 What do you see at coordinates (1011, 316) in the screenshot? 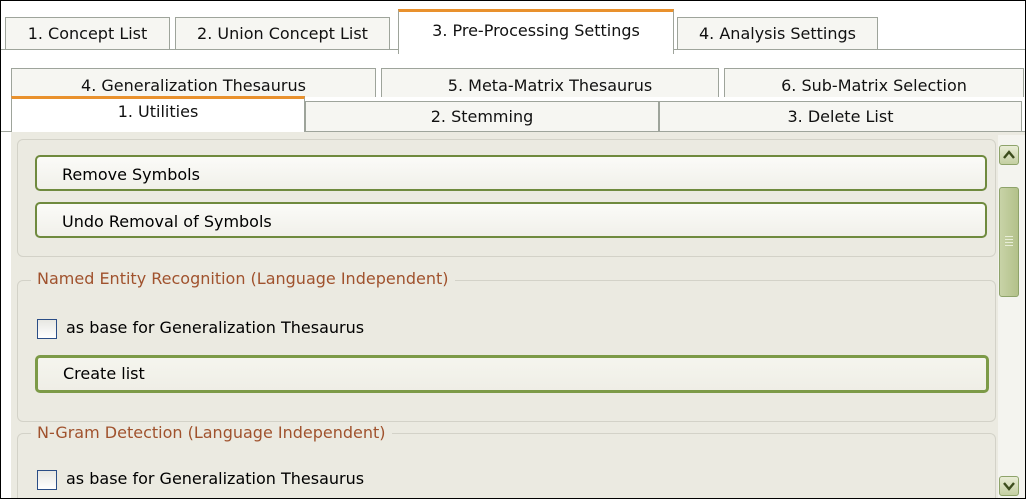
I see `vertical-scrollbar` at bounding box center [1011, 316].